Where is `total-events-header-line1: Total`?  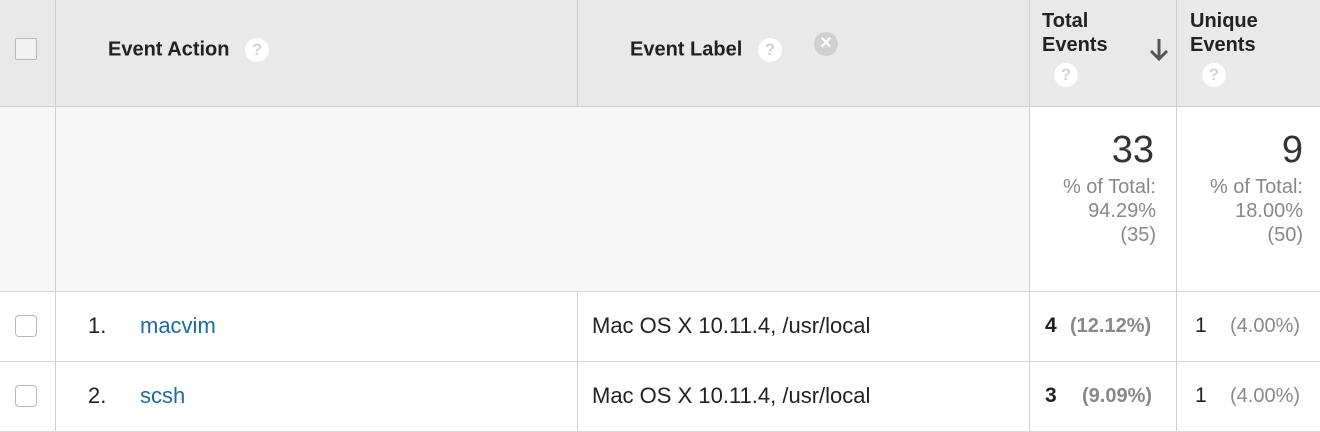
total-events-header-line1: Total is located at coordinates (1065, 21).